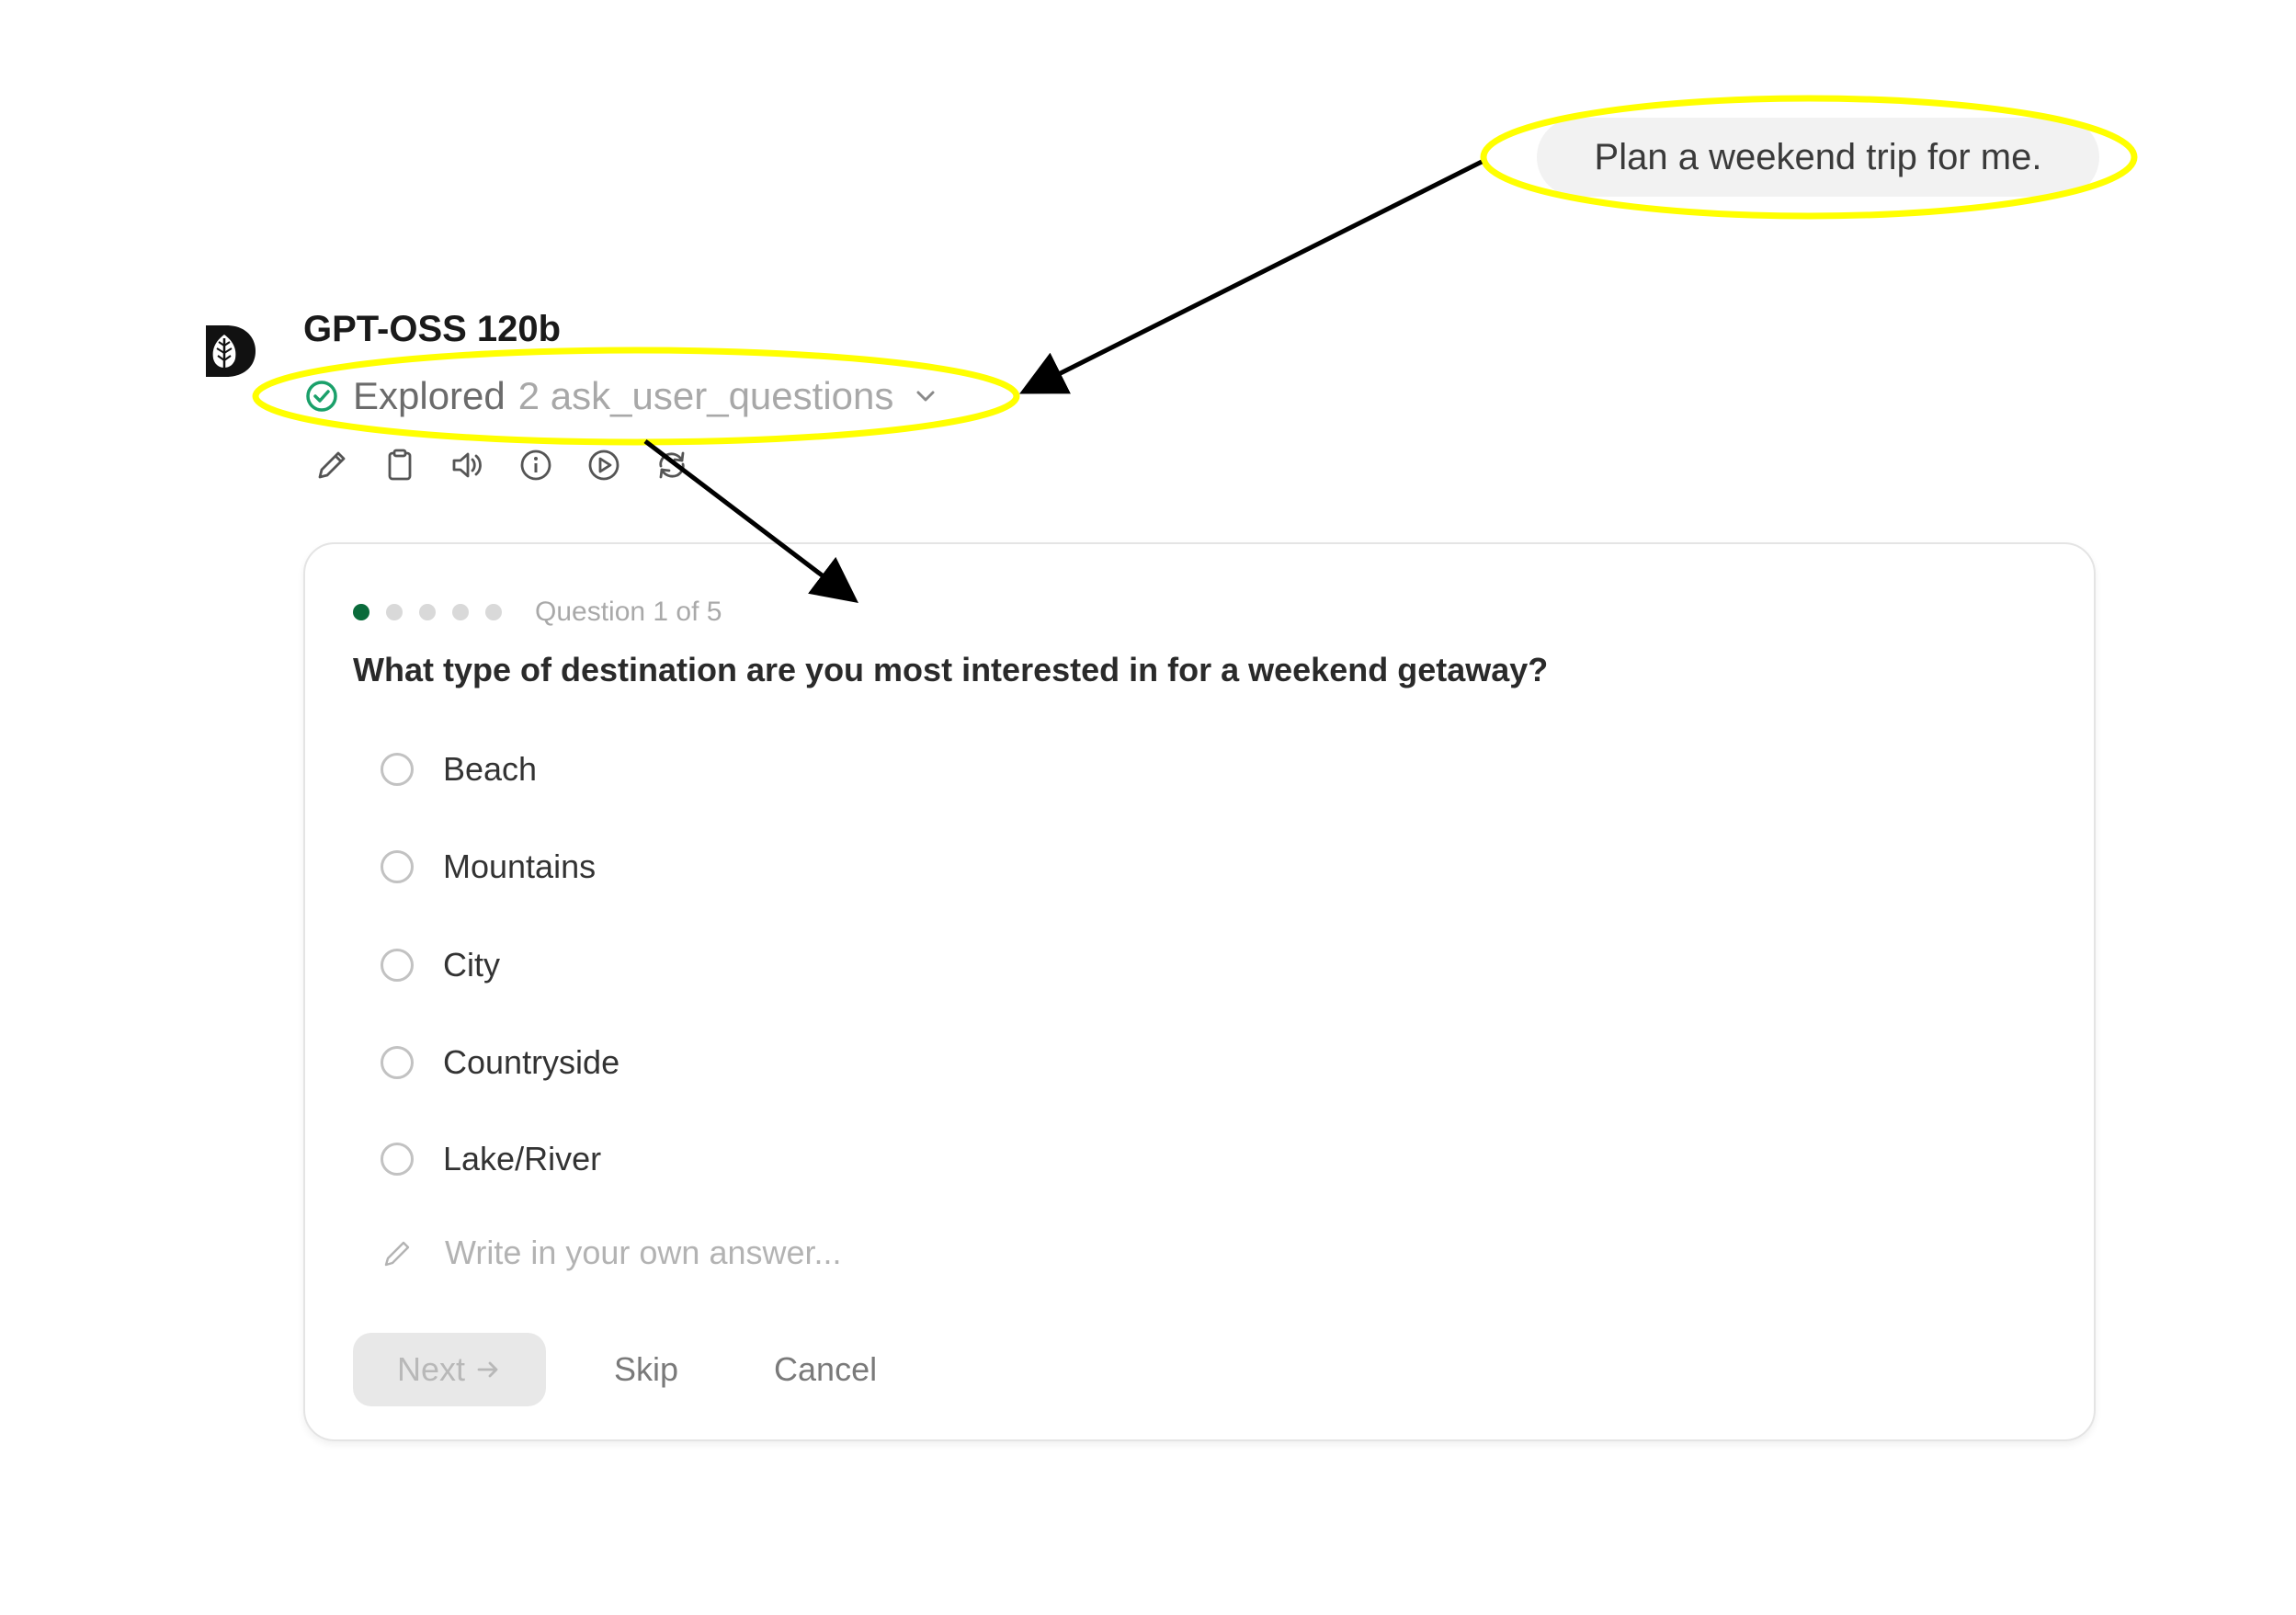  What do you see at coordinates (430, 395) in the screenshot?
I see `explored-label: Explored` at bounding box center [430, 395].